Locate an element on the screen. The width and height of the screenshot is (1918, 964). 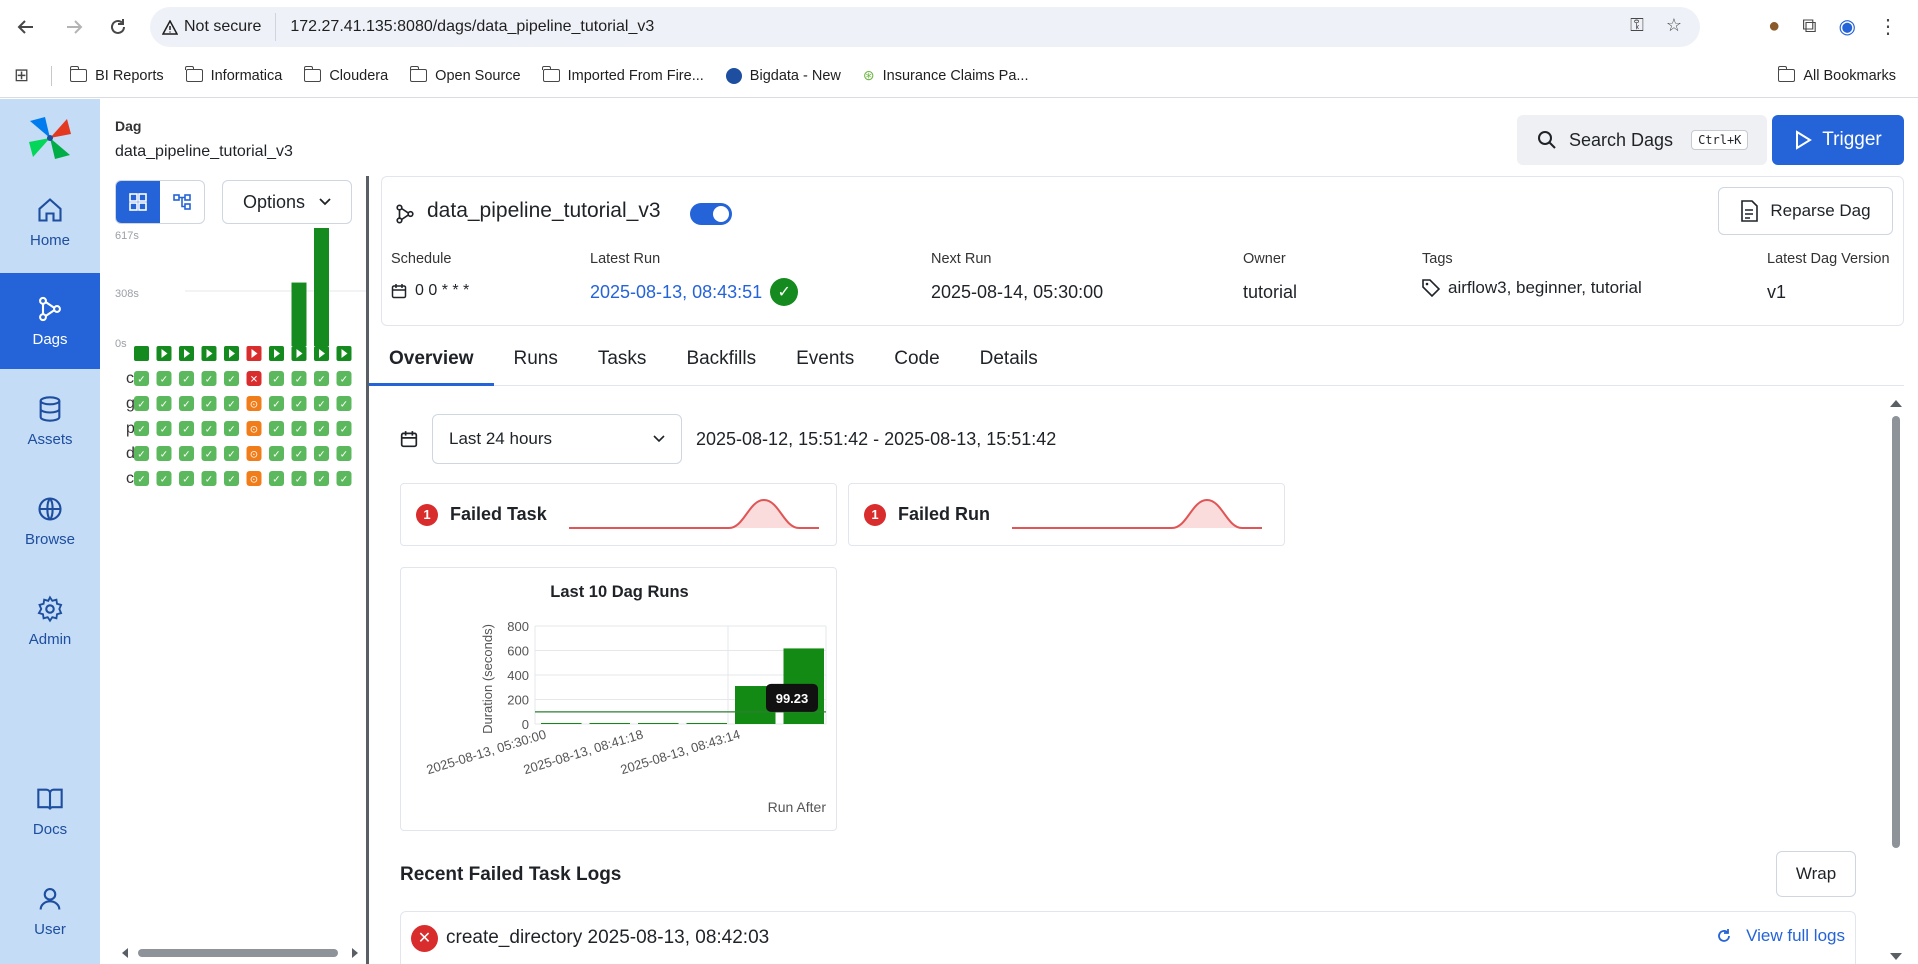
play-icon is located at coordinates (1804, 140).